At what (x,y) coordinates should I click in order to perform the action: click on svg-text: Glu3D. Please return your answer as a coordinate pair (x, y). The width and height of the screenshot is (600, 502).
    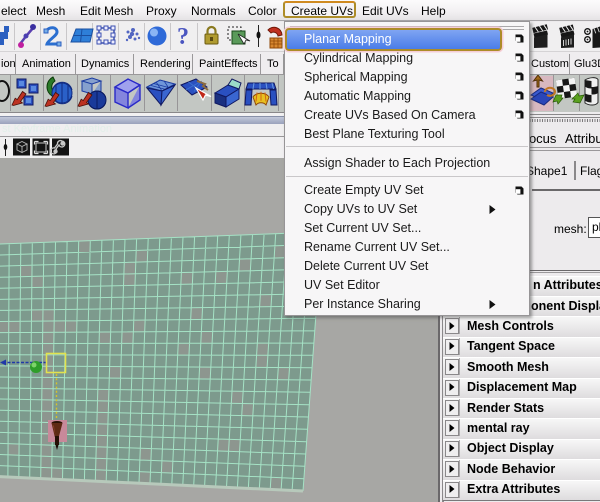
    Looking at the image, I should click on (587, 64).